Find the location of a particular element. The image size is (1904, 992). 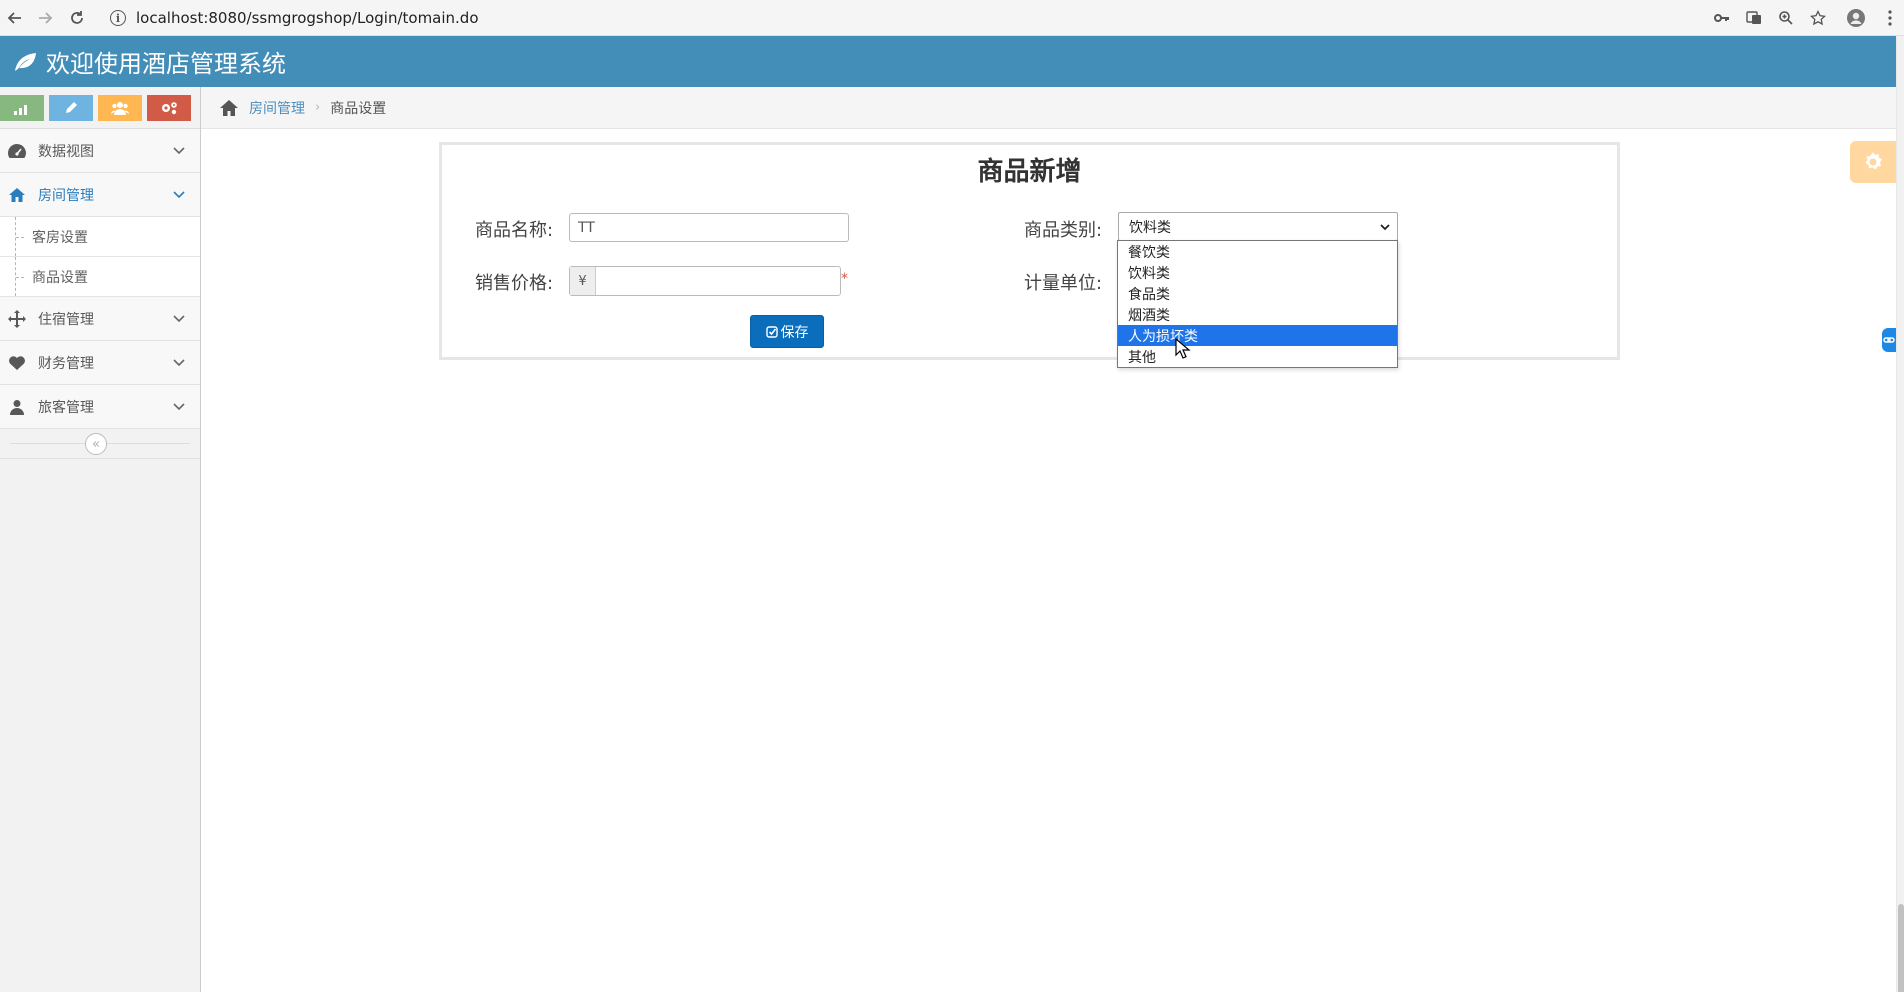

goods-name-label: 商品名称: is located at coordinates (514, 230).